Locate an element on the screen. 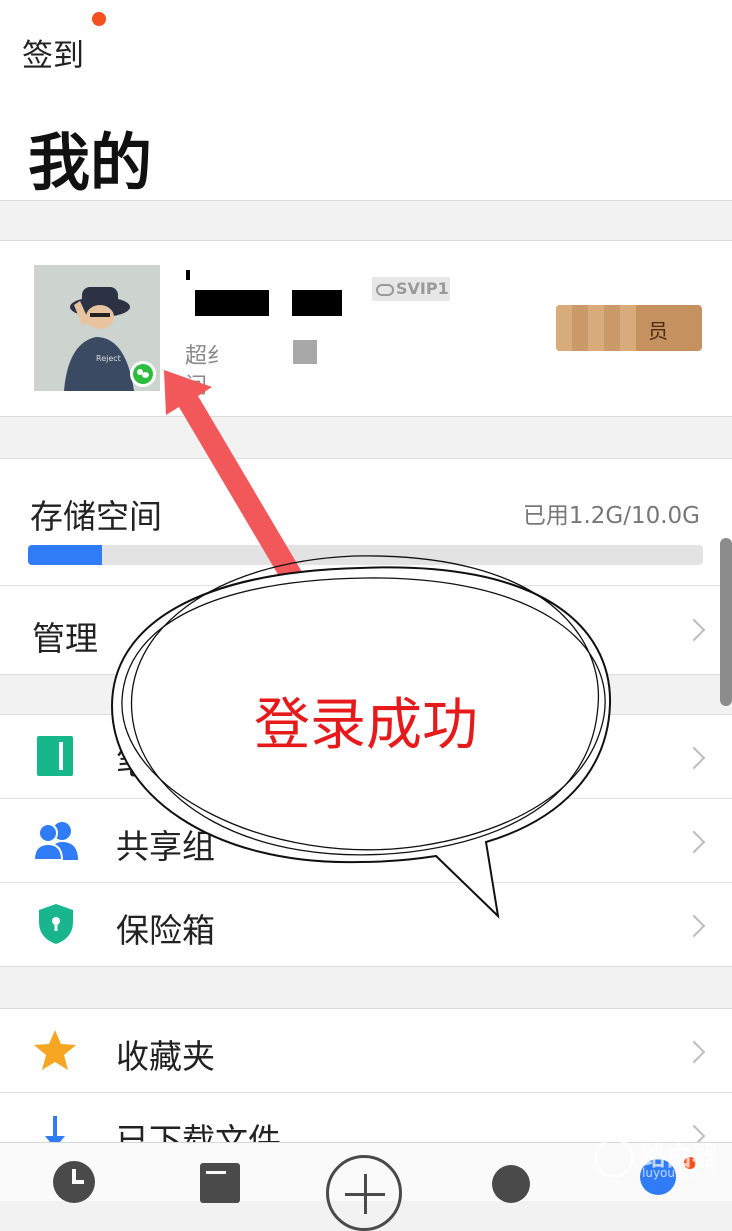 The image size is (732, 1231). profile-subtitle-1: 超纟 is located at coordinates (207, 356).